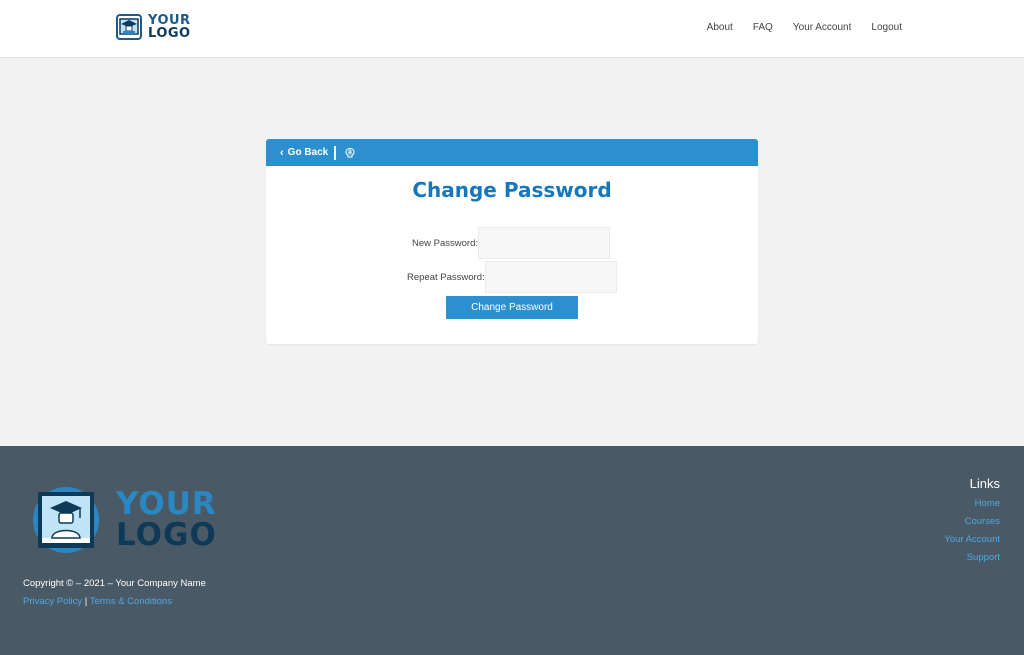 This screenshot has width=1024, height=655. What do you see at coordinates (822, 27) in the screenshot?
I see `nav-your-account: Your Account` at bounding box center [822, 27].